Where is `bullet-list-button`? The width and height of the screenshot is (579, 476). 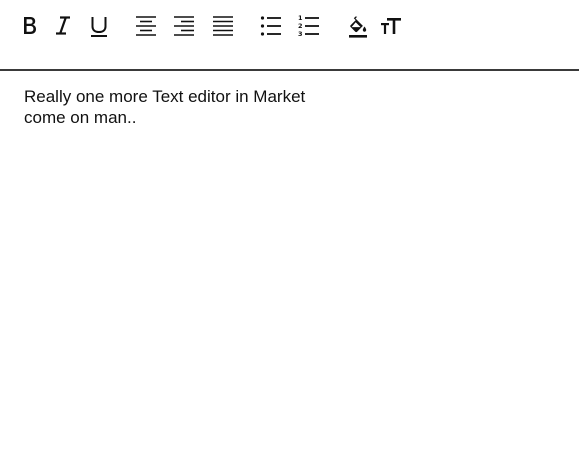
bullet-list-button is located at coordinates (271, 26).